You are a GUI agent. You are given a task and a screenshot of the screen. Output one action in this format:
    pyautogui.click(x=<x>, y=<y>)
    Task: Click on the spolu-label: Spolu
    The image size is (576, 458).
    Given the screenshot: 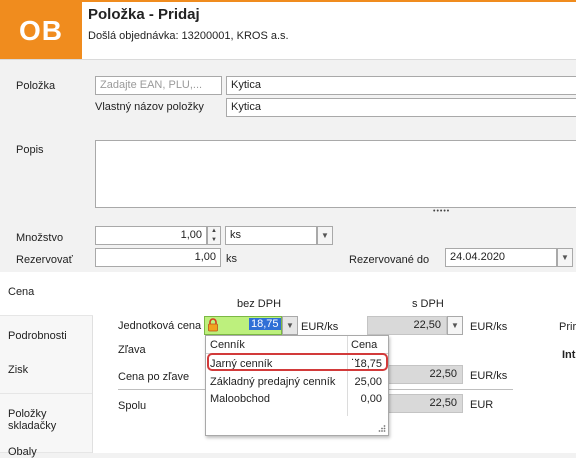 What is the action you would take?
    pyautogui.click(x=132, y=406)
    